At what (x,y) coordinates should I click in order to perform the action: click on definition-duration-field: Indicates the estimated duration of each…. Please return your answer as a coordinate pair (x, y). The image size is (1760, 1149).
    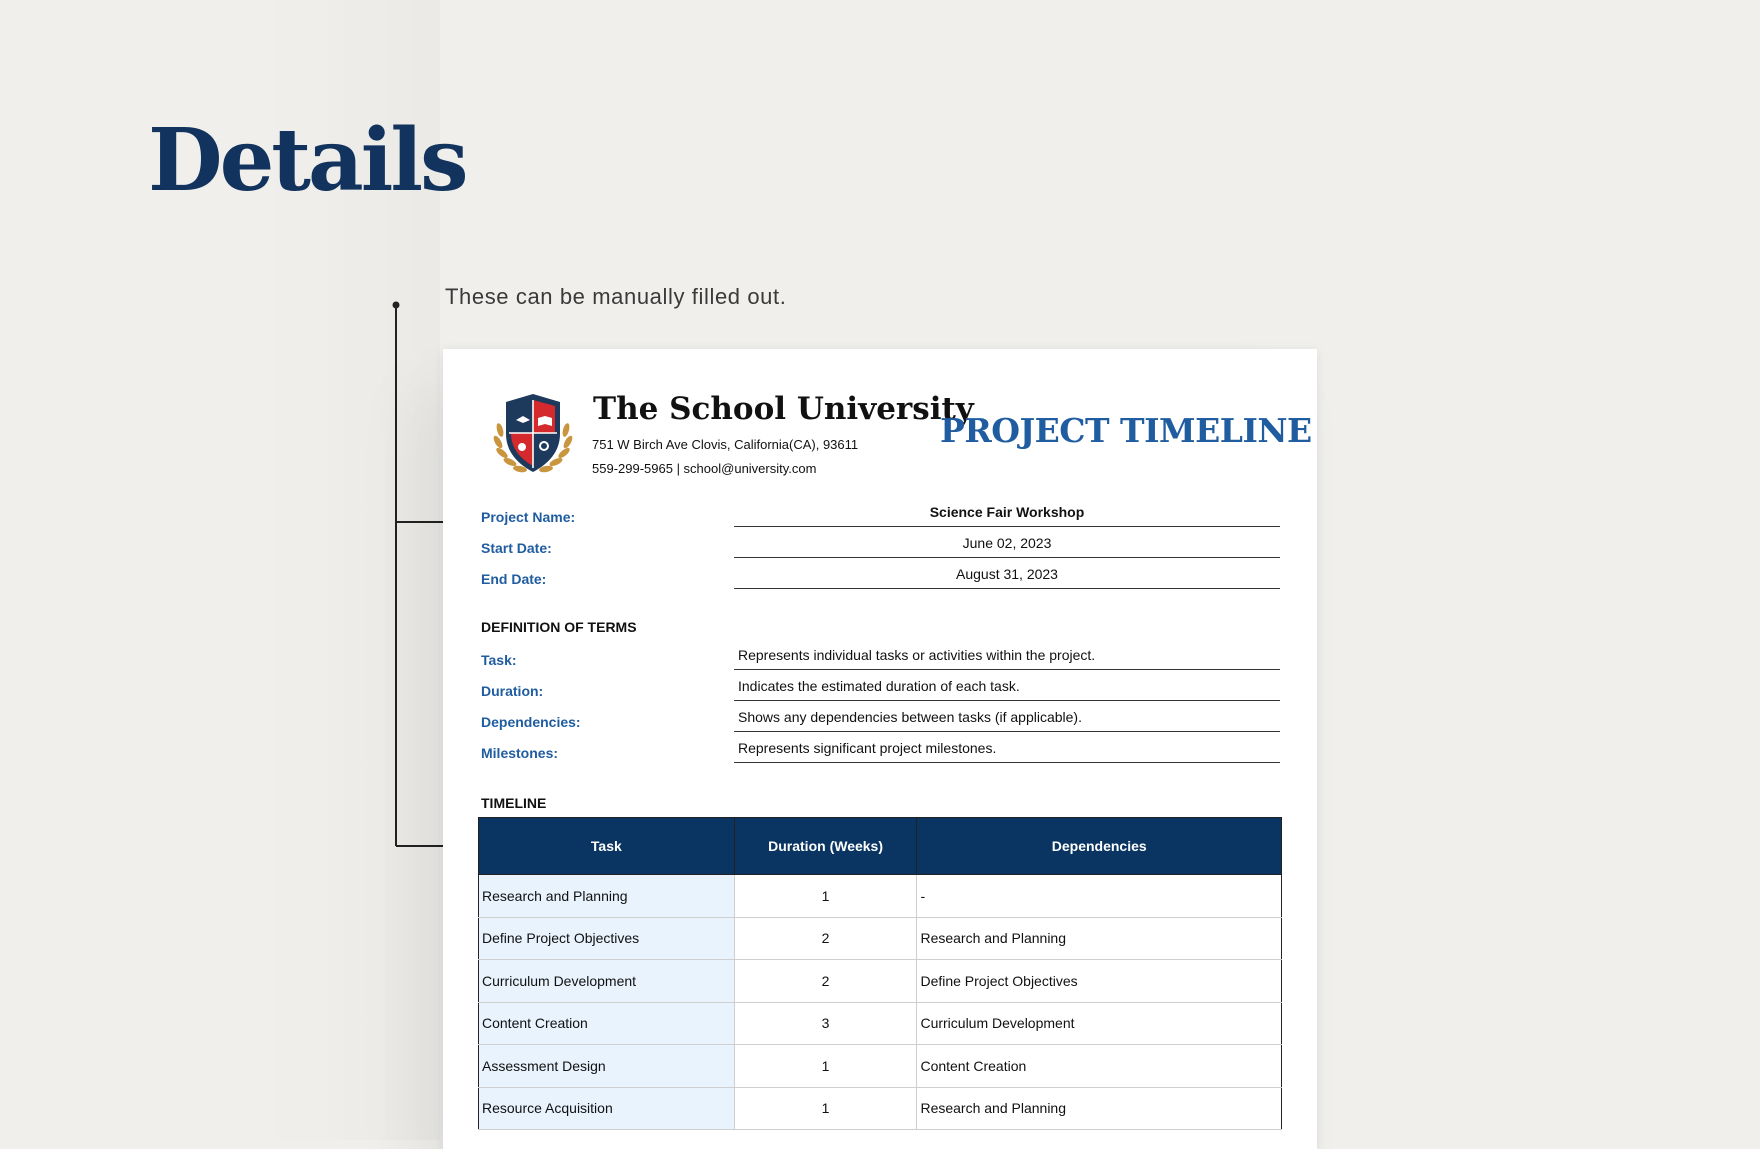
    Looking at the image, I should click on (1007, 687).